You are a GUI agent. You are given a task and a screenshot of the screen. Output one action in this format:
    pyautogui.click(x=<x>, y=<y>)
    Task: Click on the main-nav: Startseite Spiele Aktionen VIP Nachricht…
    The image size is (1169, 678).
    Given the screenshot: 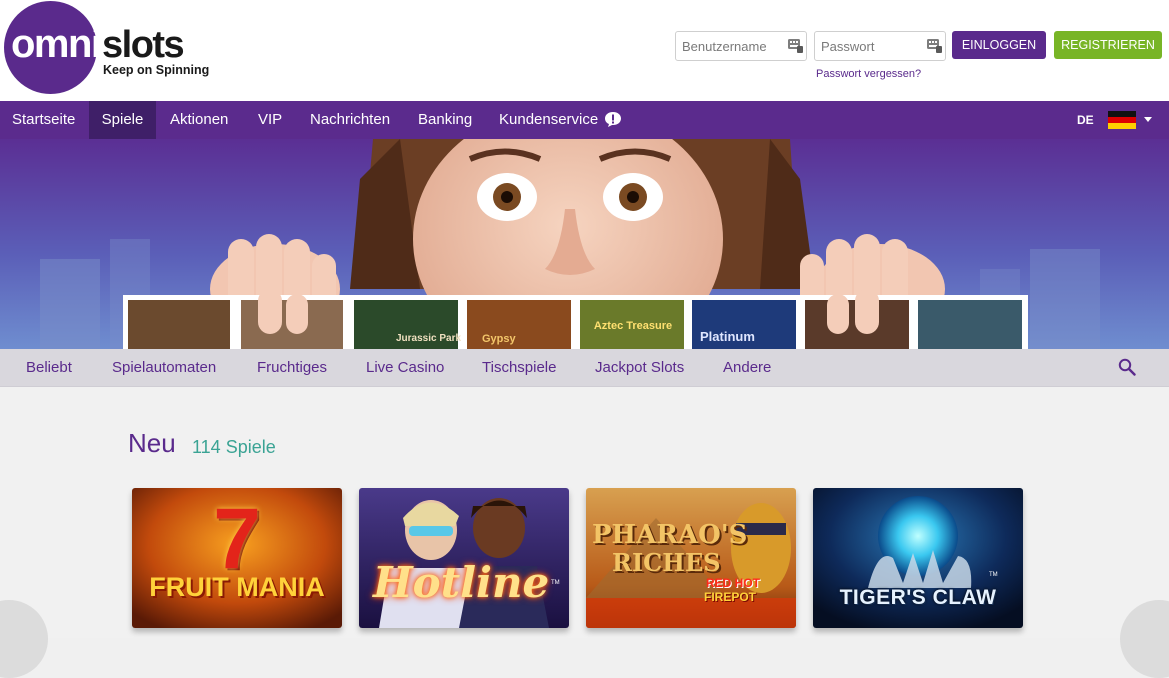 What is the action you would take?
    pyautogui.click(x=584, y=120)
    